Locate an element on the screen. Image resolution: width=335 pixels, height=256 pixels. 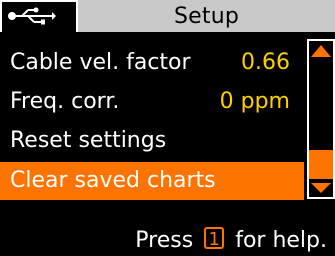
menu-item-reset-settings: Reset settings is located at coordinates (152, 141).